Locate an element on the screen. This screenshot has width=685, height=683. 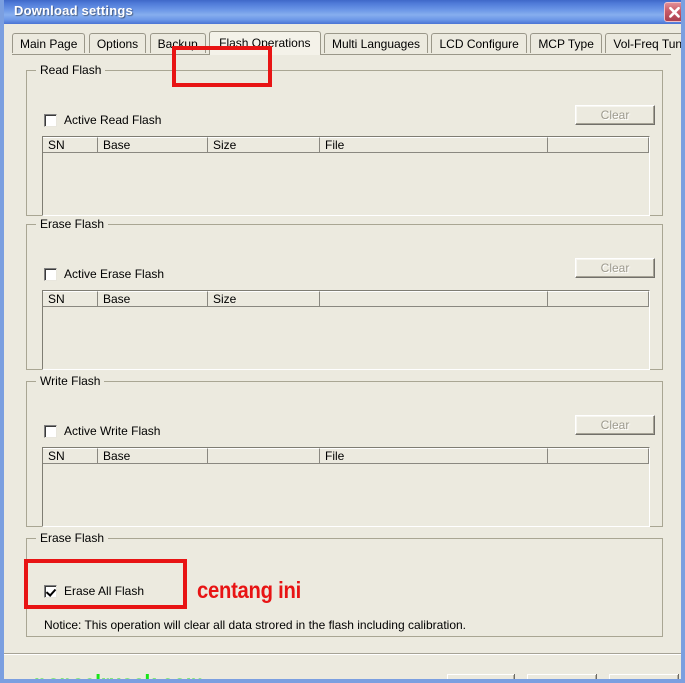
table-read-flash: SN Base Size File is located at coordinates (346, 176).